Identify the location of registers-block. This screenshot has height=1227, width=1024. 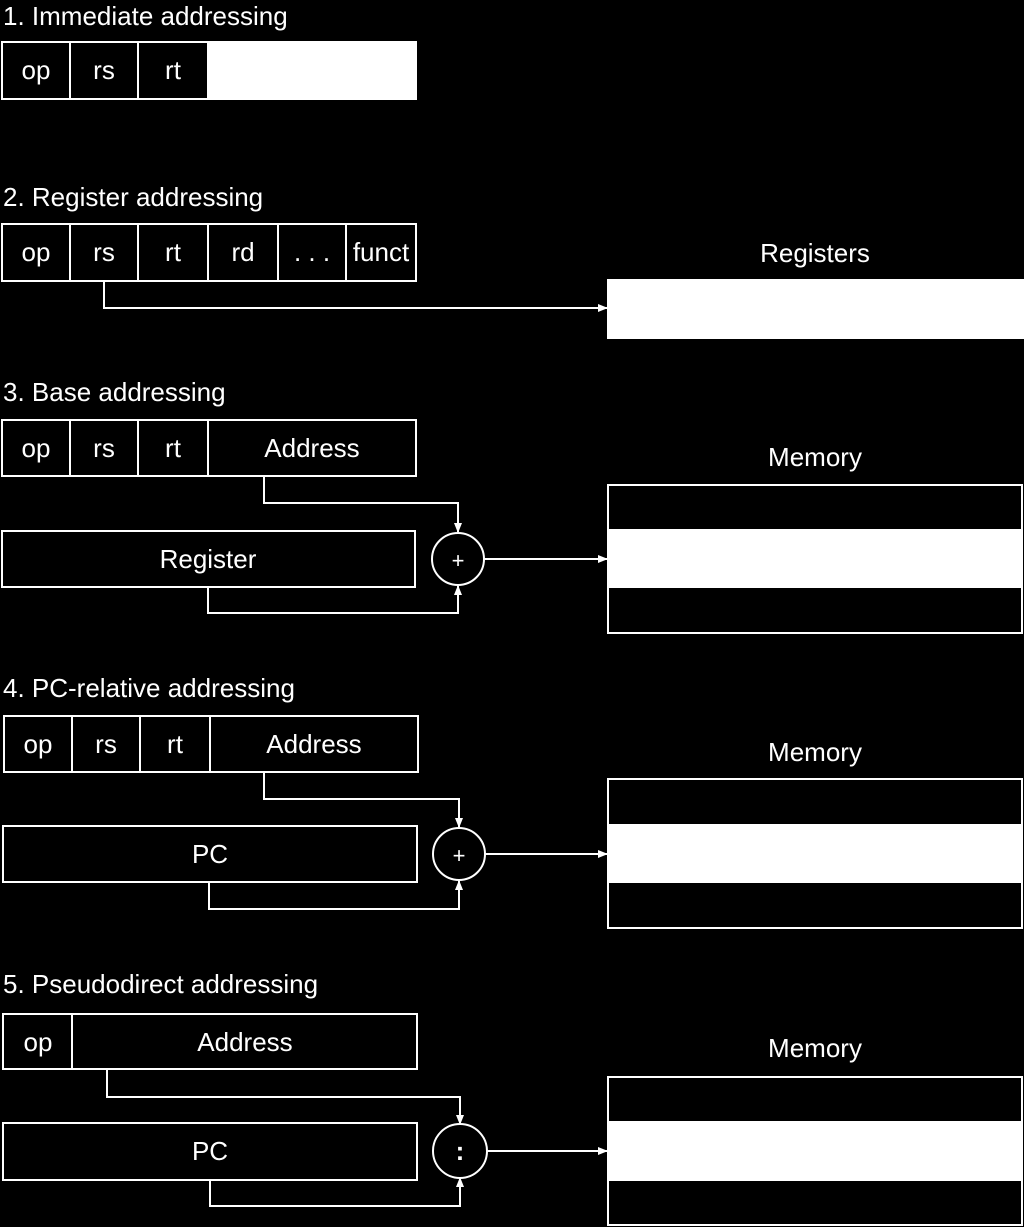
(815, 309).